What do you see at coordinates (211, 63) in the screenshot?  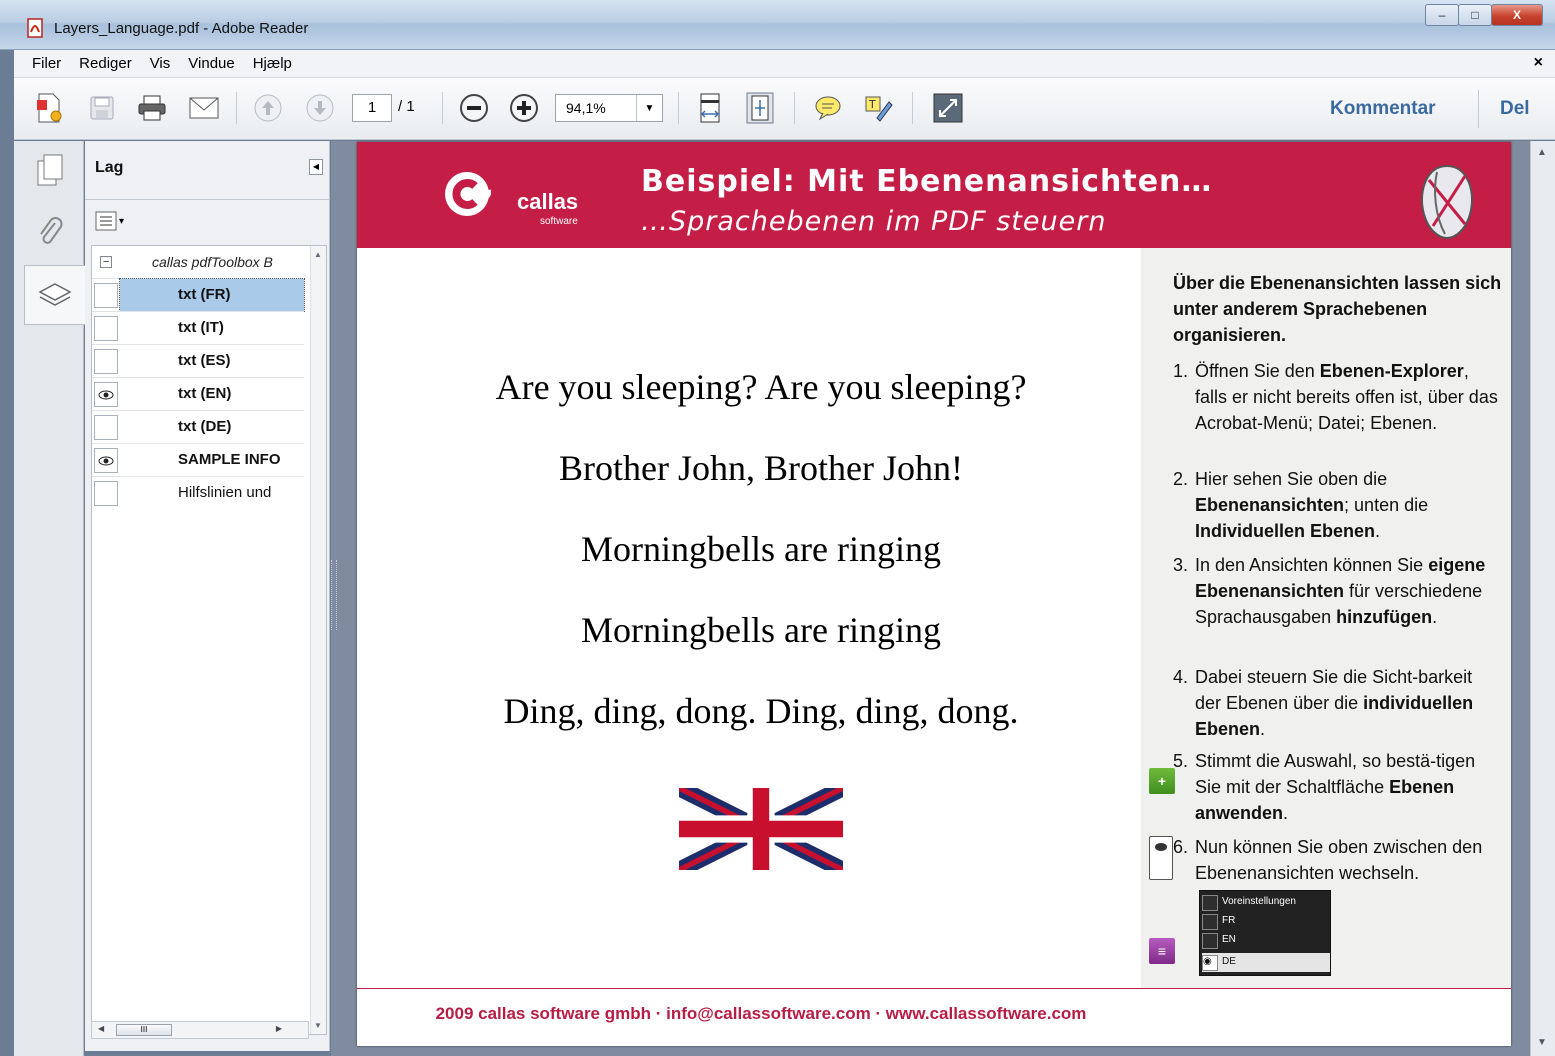 I see `menu-window: Vindue` at bounding box center [211, 63].